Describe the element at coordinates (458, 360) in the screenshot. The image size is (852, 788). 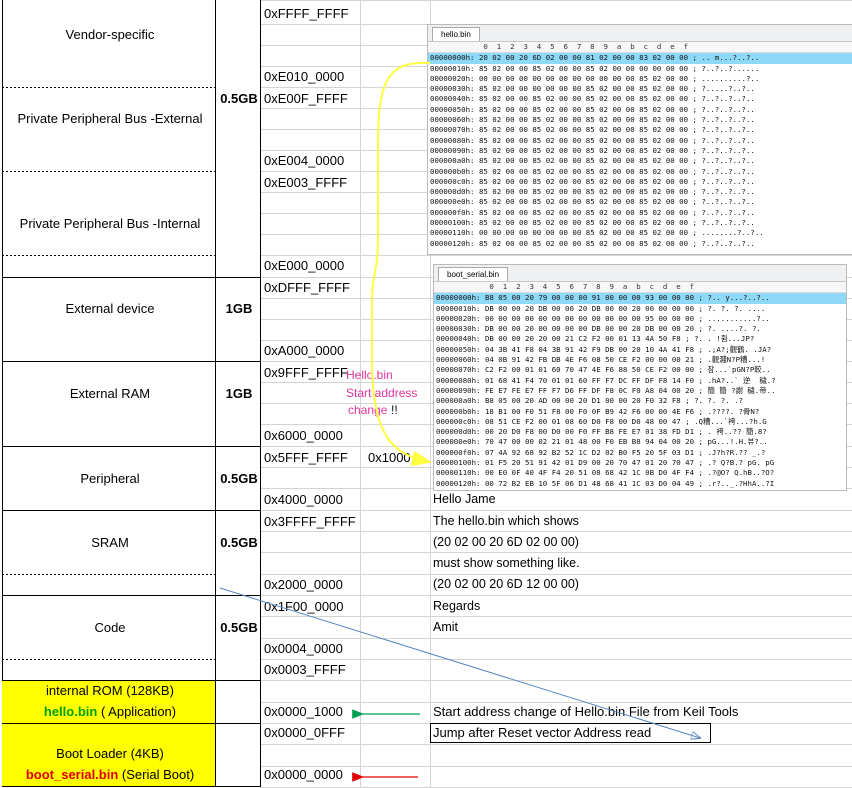
I see `hex-offset: 00000060h:` at that location.